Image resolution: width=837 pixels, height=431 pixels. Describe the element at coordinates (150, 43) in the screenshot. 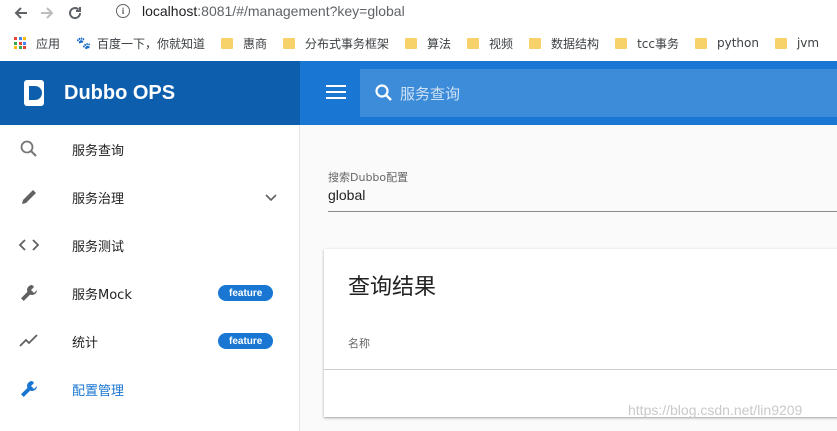

I see `bookmark-label: 百度一下，你就知道` at that location.